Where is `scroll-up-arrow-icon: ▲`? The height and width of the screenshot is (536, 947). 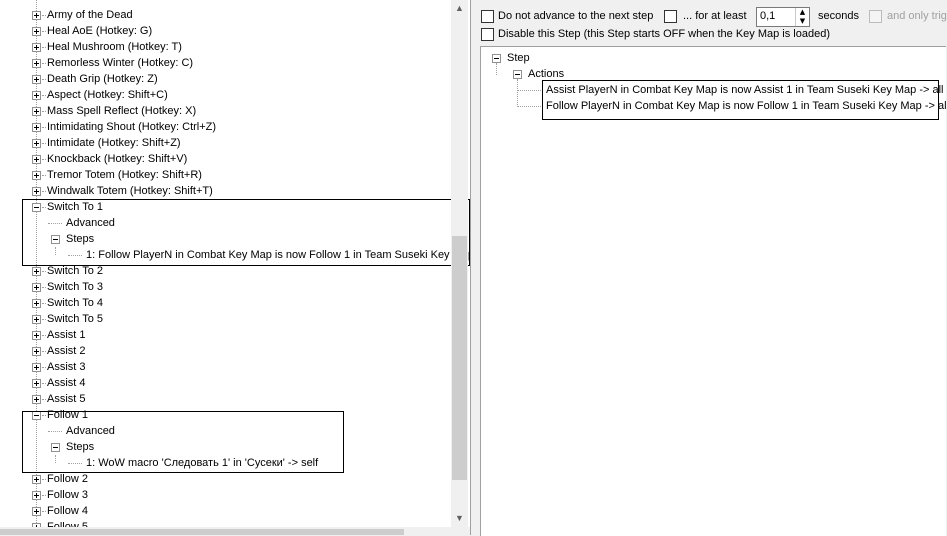
scroll-up-arrow-icon: ▲ is located at coordinates (459, 8).